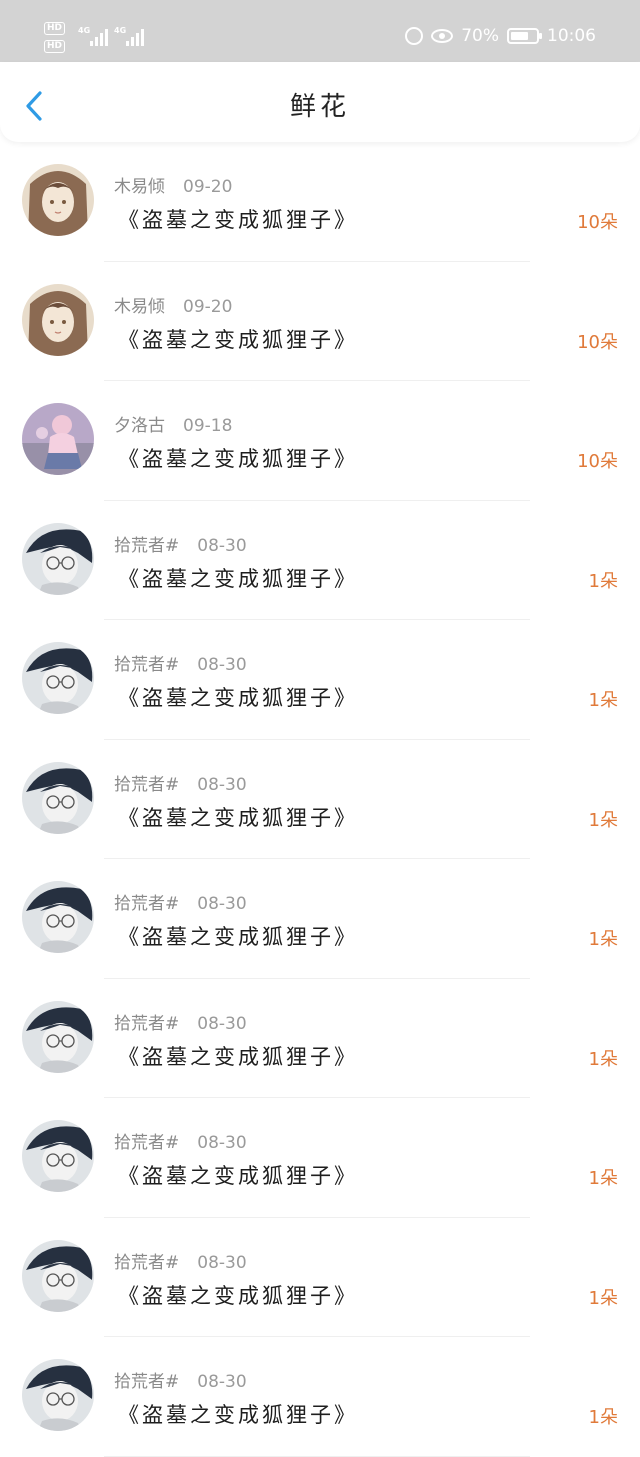 This screenshot has width=640, height=1457. I want to click on clock: 10:06, so click(571, 36).